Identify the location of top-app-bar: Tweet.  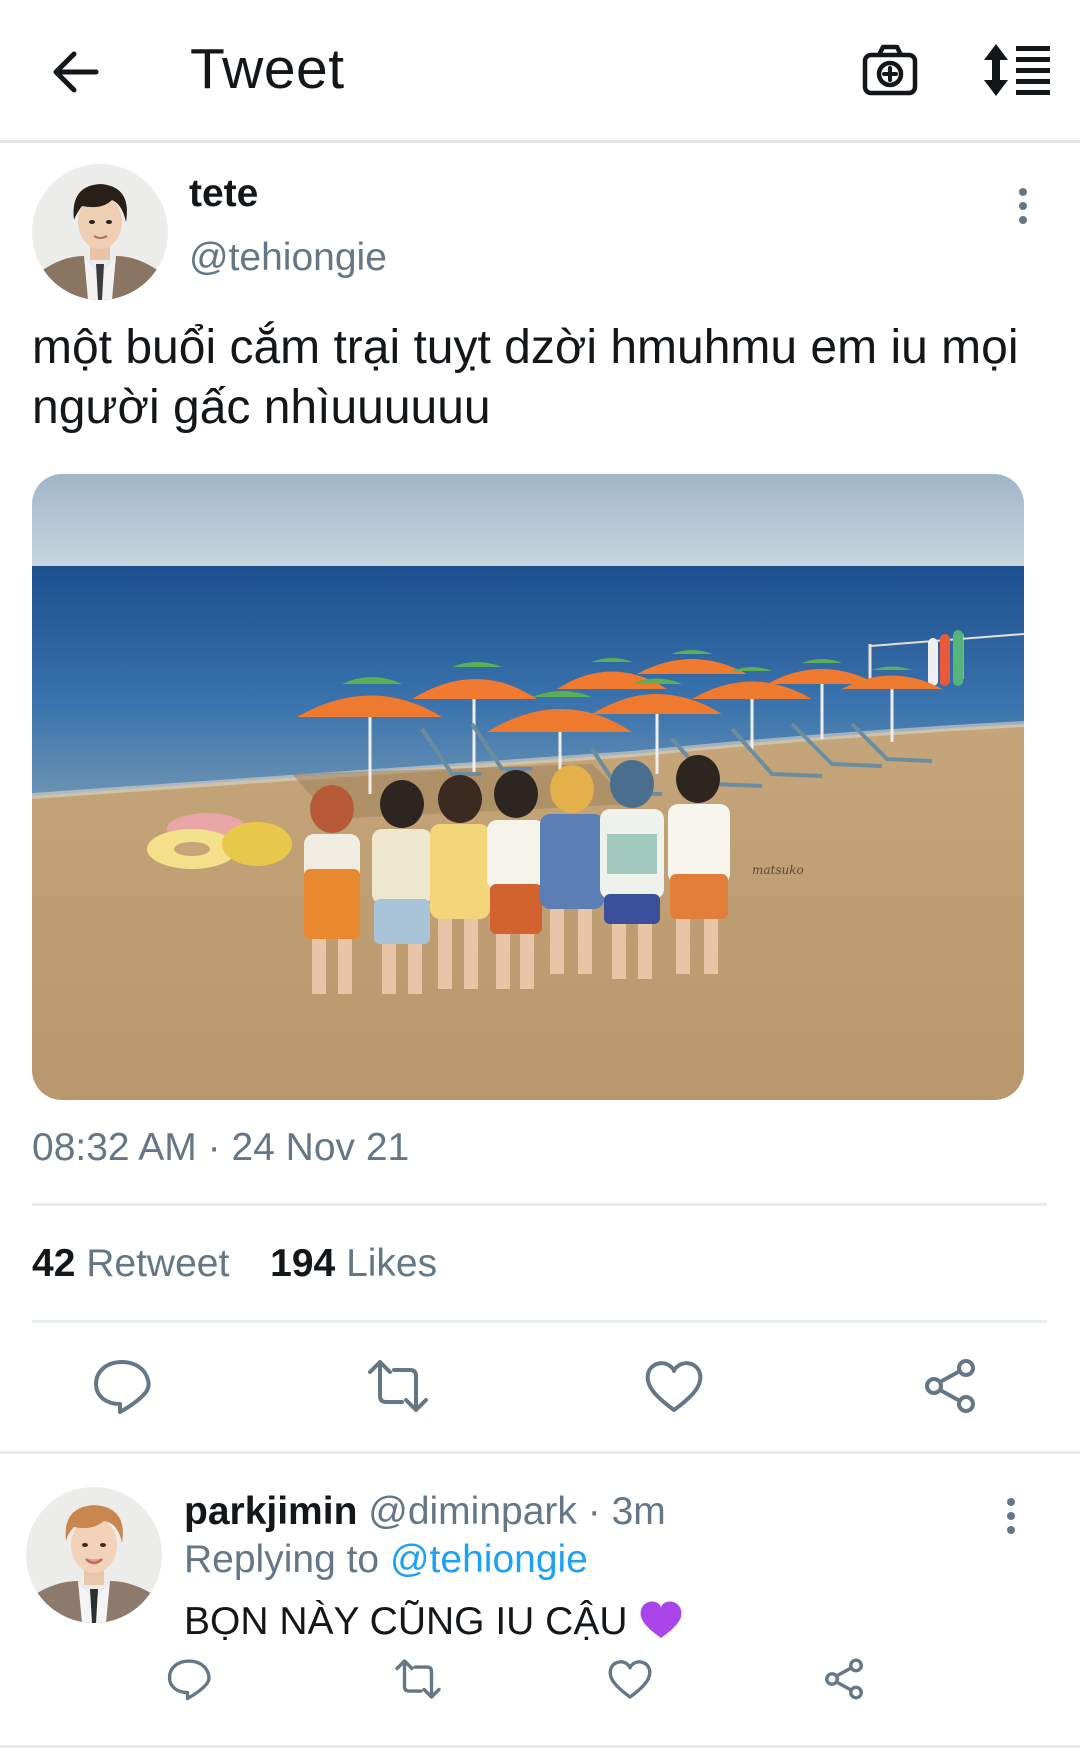
(540, 71).